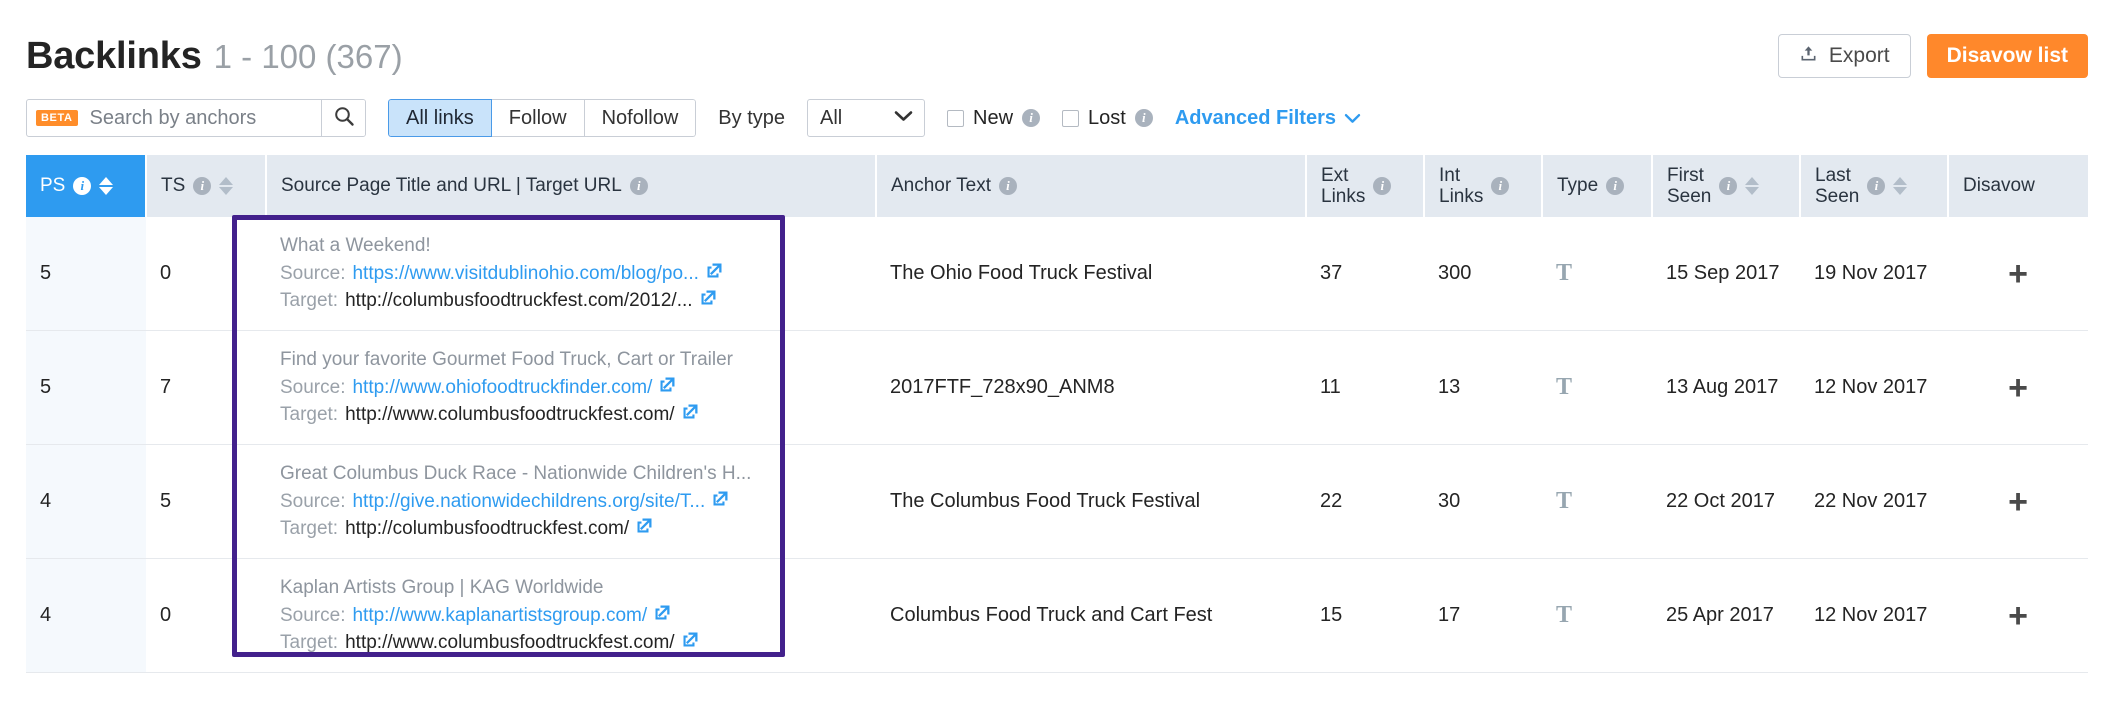 The width and height of the screenshot is (2114, 716). What do you see at coordinates (206, 274) in the screenshot?
I see `cell-ts: 0` at bounding box center [206, 274].